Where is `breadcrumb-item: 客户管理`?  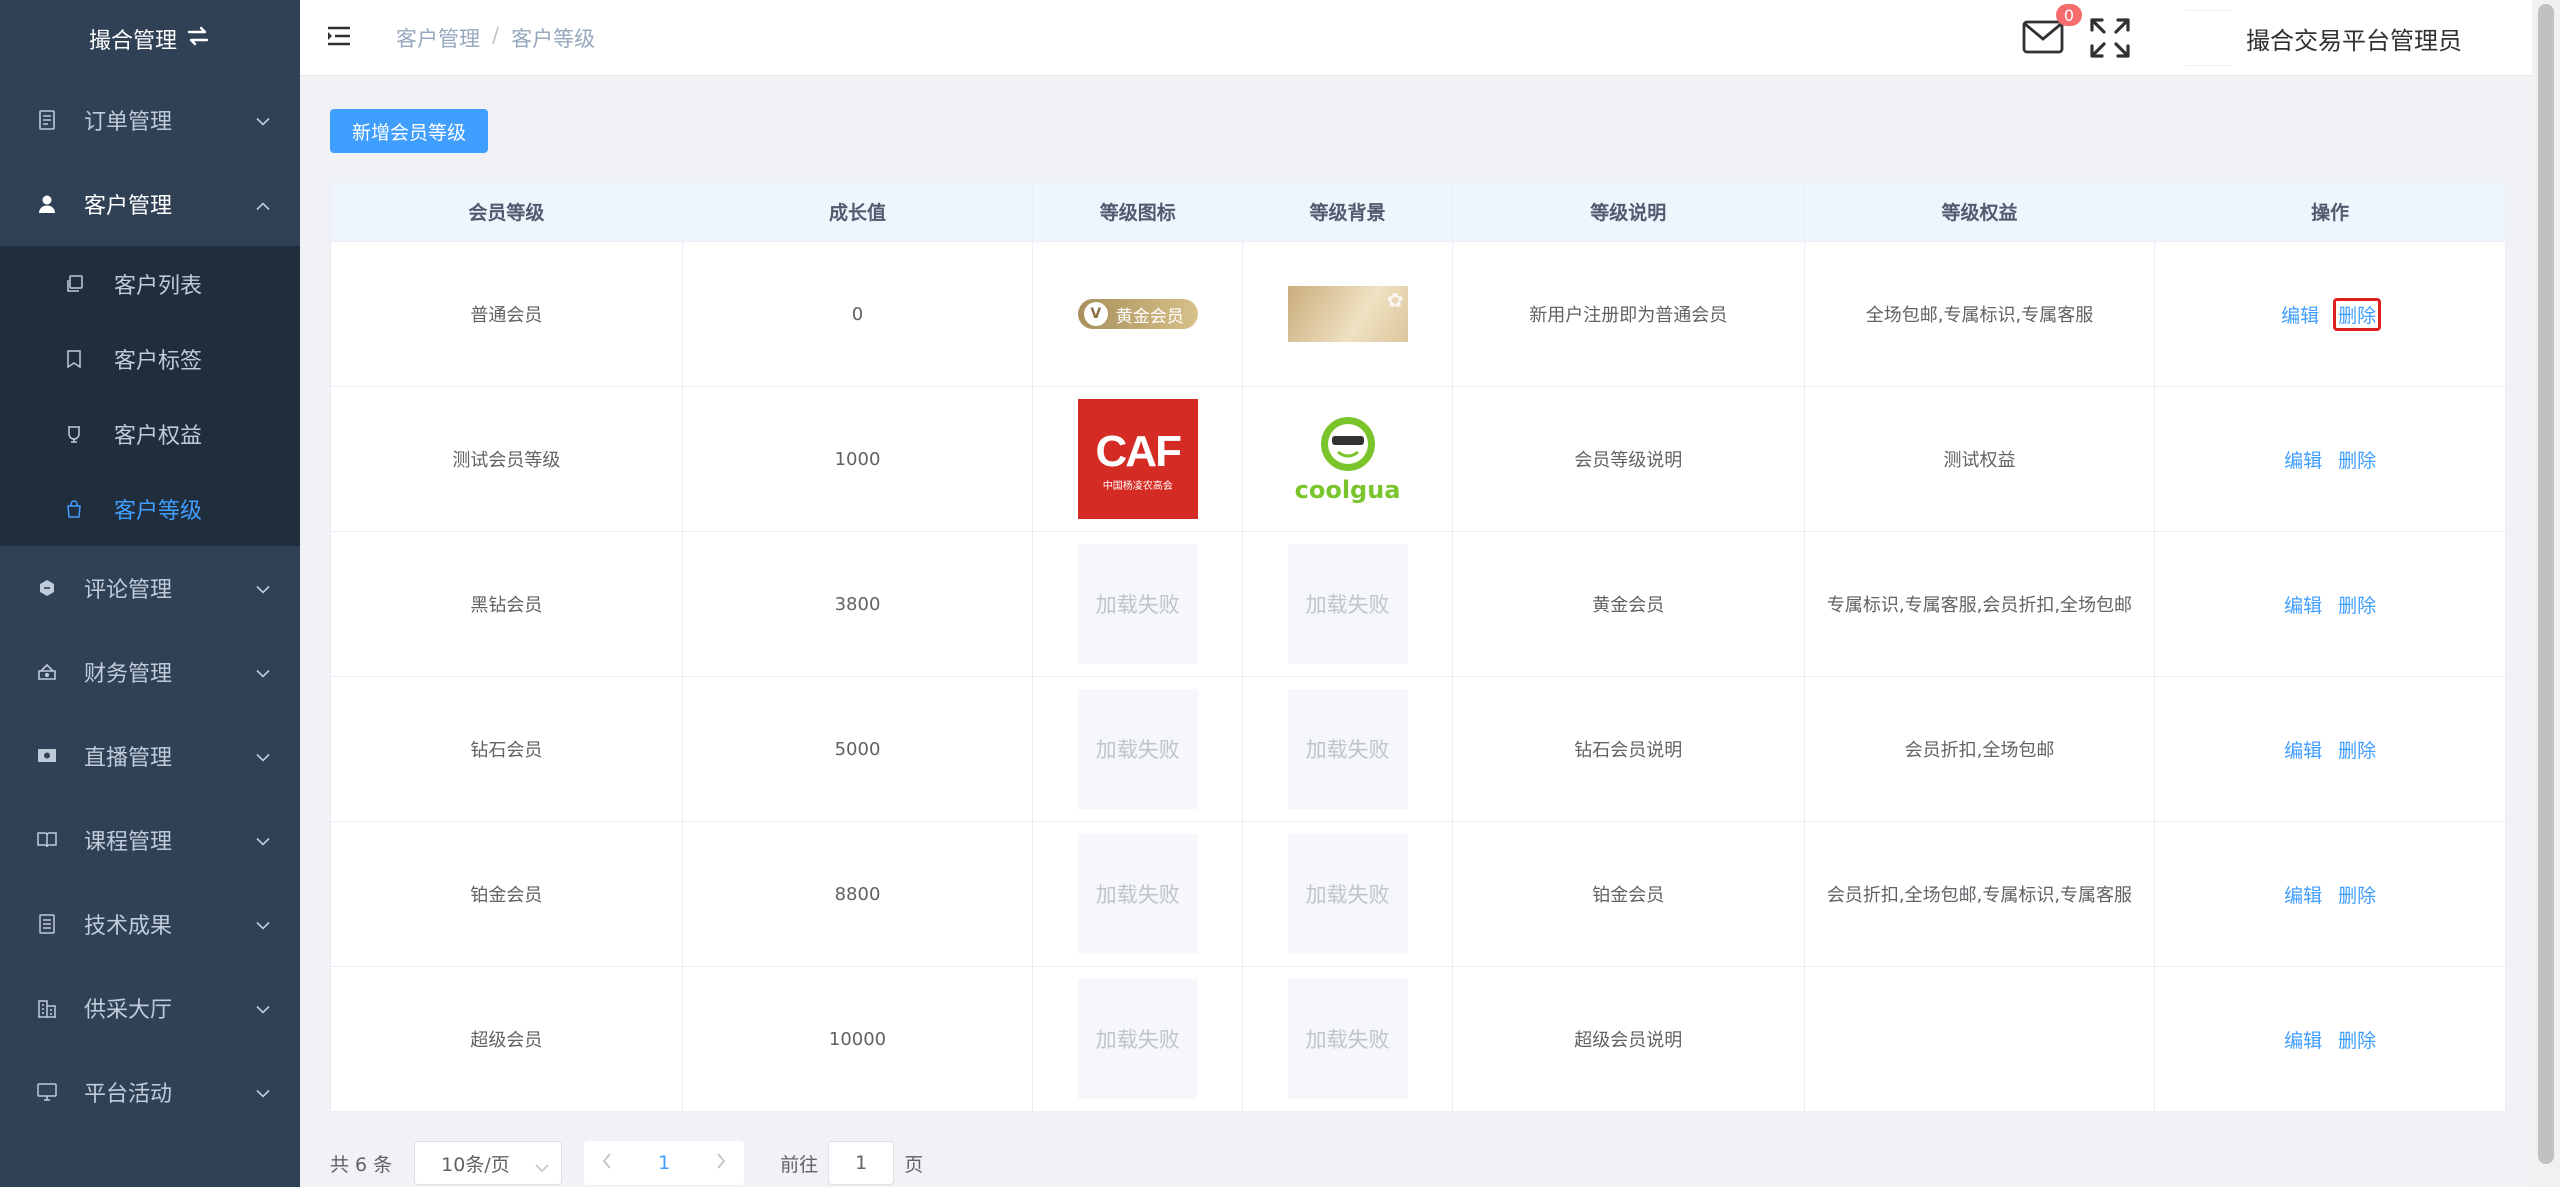 breadcrumb-item: 客户管理 is located at coordinates (438, 38).